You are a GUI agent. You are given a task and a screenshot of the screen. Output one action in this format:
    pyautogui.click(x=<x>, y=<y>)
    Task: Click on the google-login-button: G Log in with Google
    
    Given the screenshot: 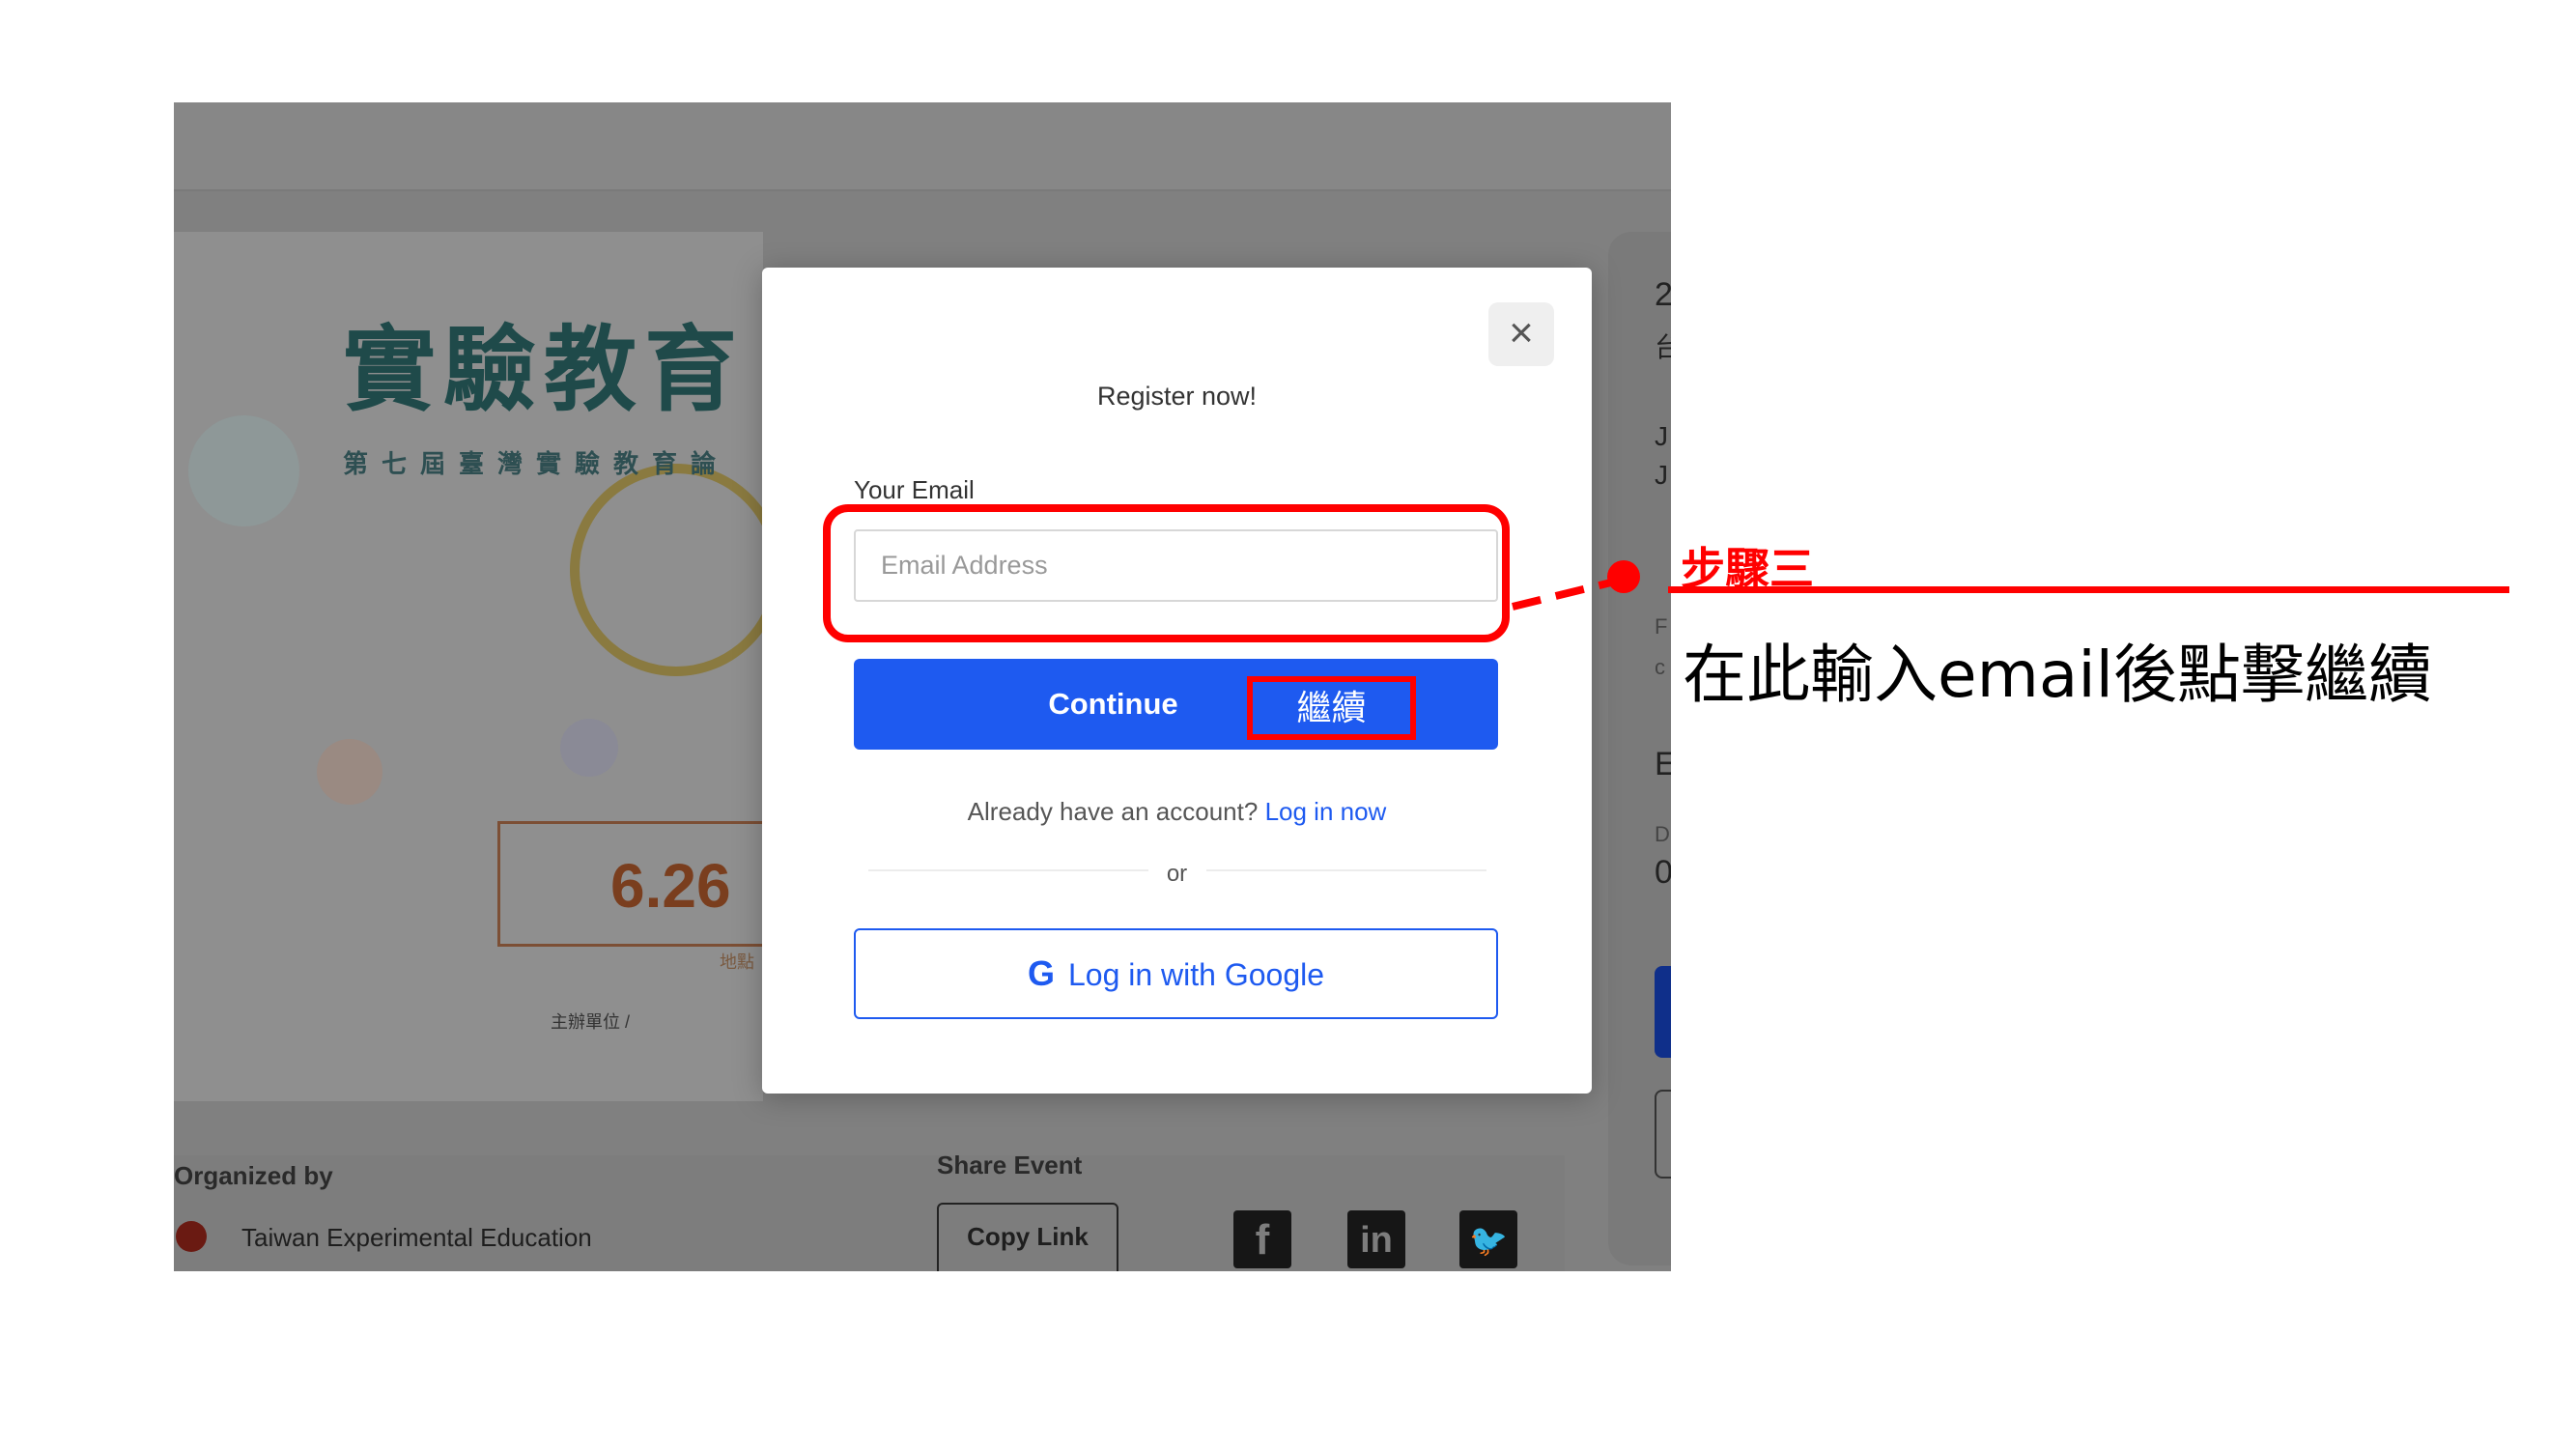 What is the action you would take?
    pyautogui.click(x=1176, y=973)
    